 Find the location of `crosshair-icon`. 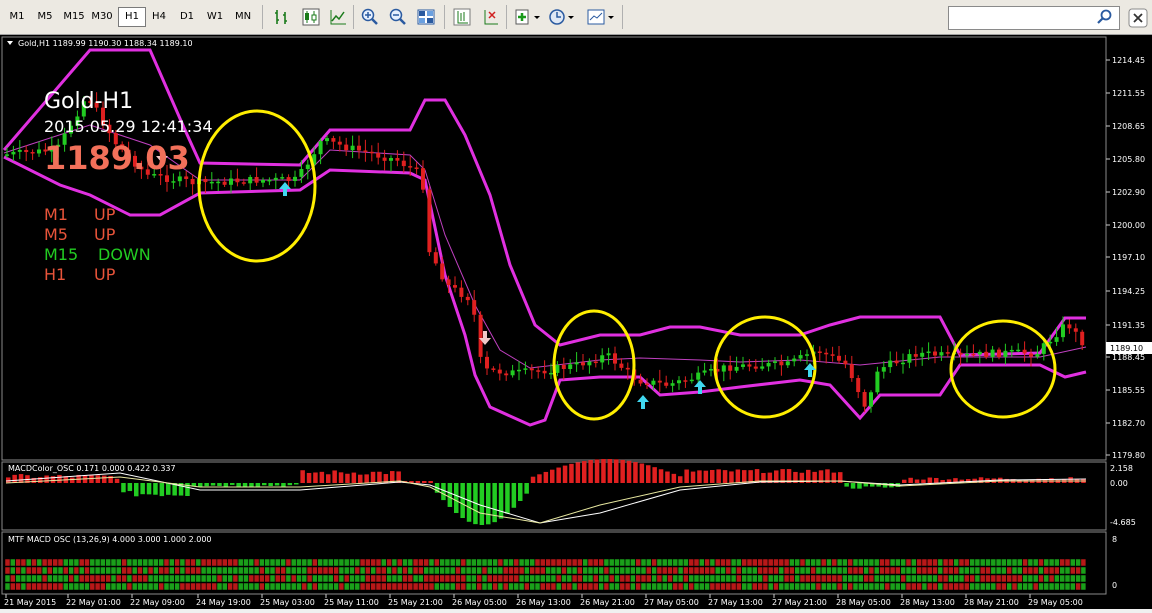

crosshair-icon is located at coordinates (490, 17).